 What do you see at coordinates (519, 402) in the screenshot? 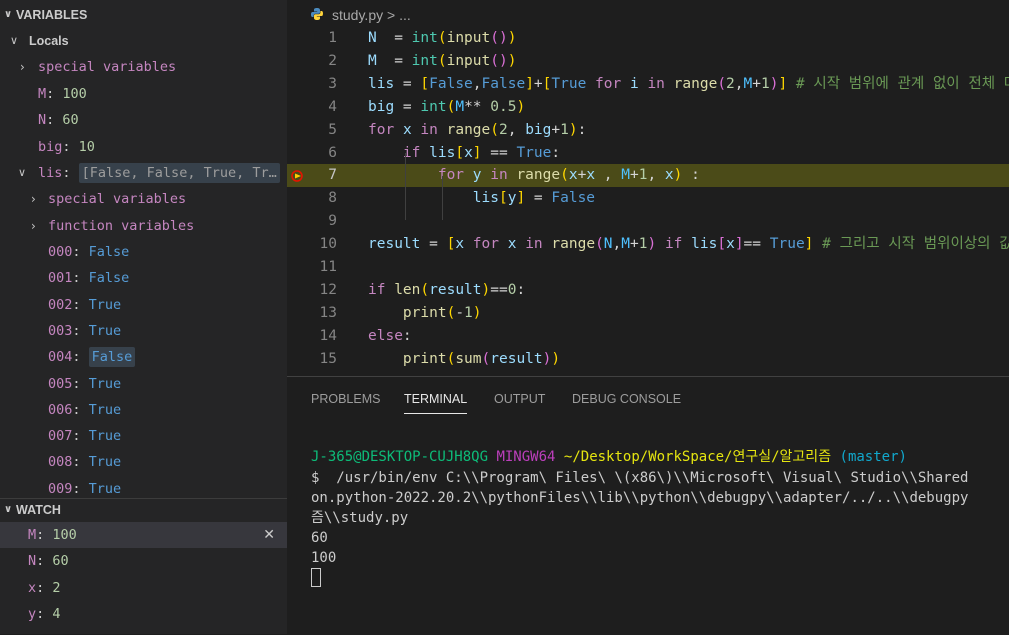
I see `tab-output: OUTPUT` at bounding box center [519, 402].